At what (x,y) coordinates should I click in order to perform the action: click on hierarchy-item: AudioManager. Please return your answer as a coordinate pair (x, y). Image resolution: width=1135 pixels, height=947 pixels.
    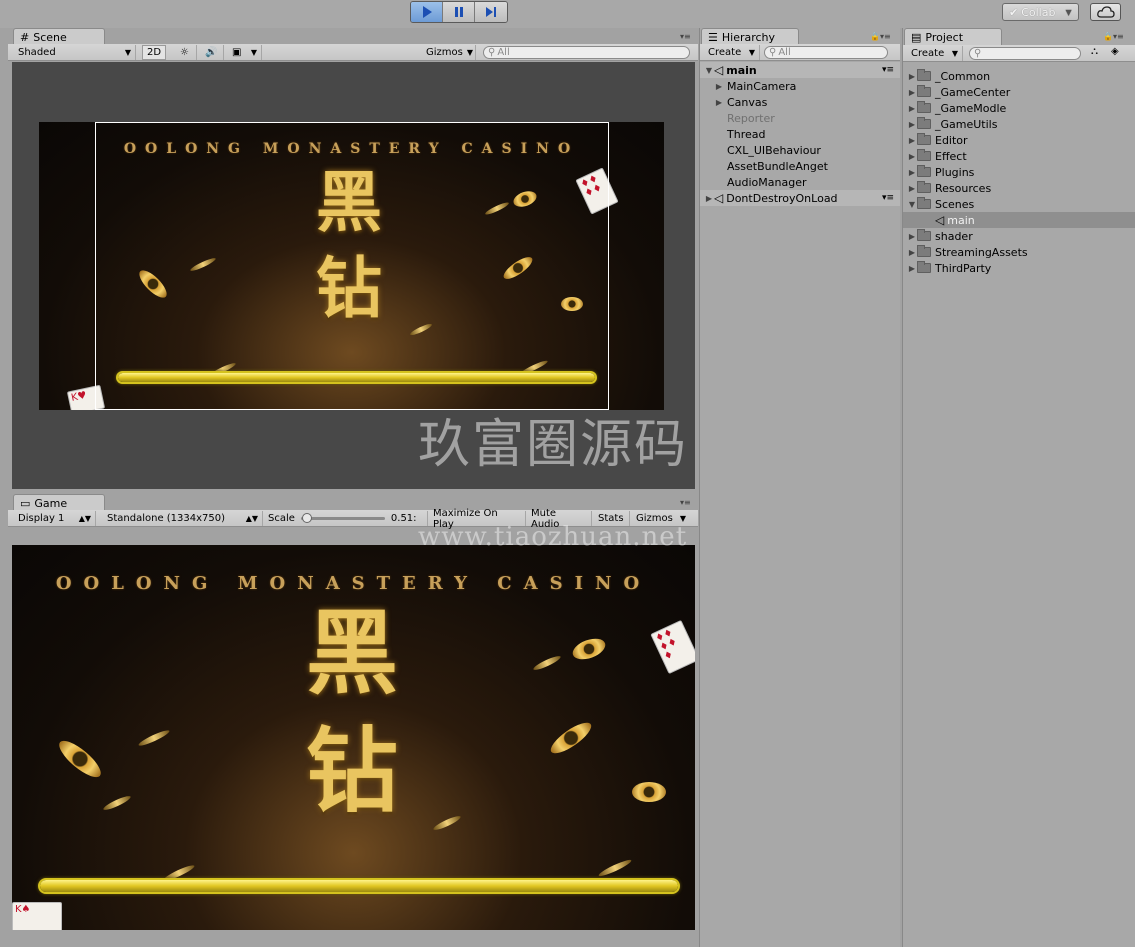
    Looking at the image, I should click on (760, 182).